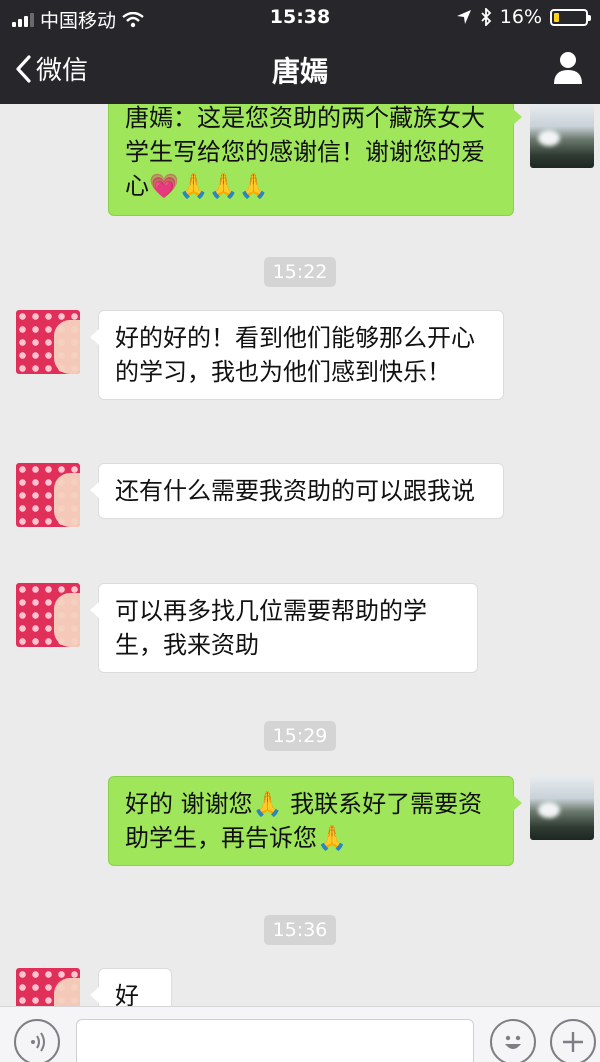  I want to click on more-button, so click(573, 1040).